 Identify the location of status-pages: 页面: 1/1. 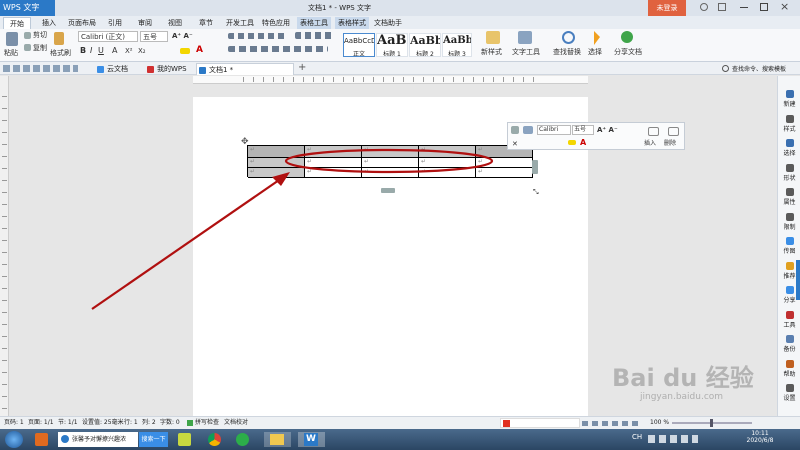
(41, 423).